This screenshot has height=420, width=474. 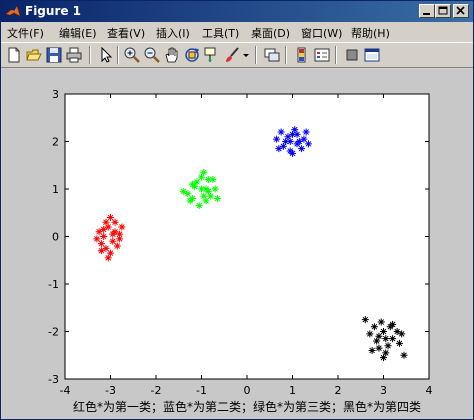 What do you see at coordinates (55, 189) in the screenshot?
I see `y-tick-label: 1` at bounding box center [55, 189].